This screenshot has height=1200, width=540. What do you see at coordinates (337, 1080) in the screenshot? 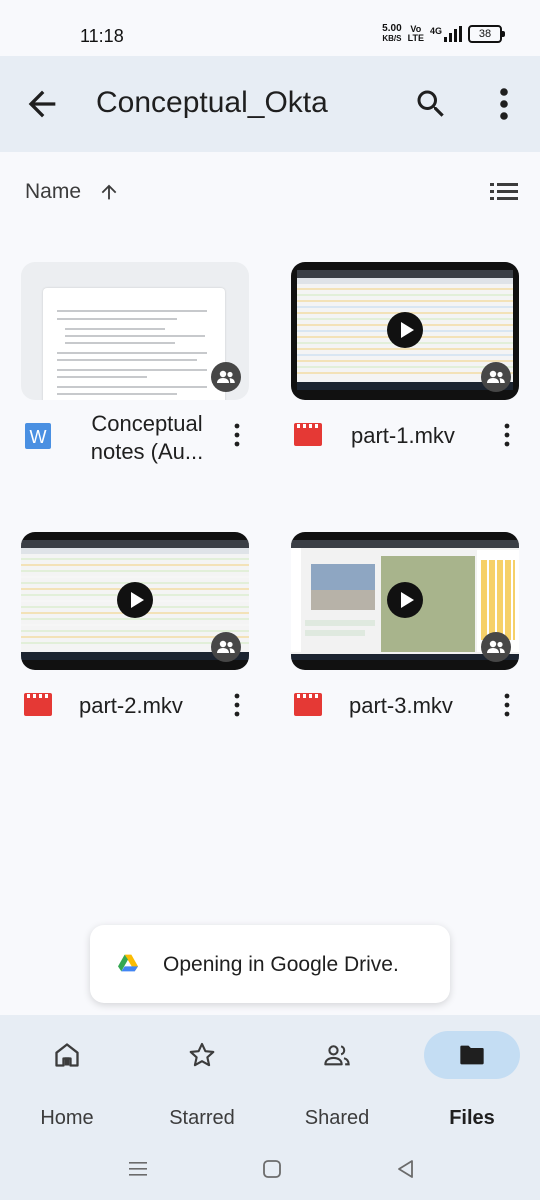
I see `nav-shared: Shared` at bounding box center [337, 1080].